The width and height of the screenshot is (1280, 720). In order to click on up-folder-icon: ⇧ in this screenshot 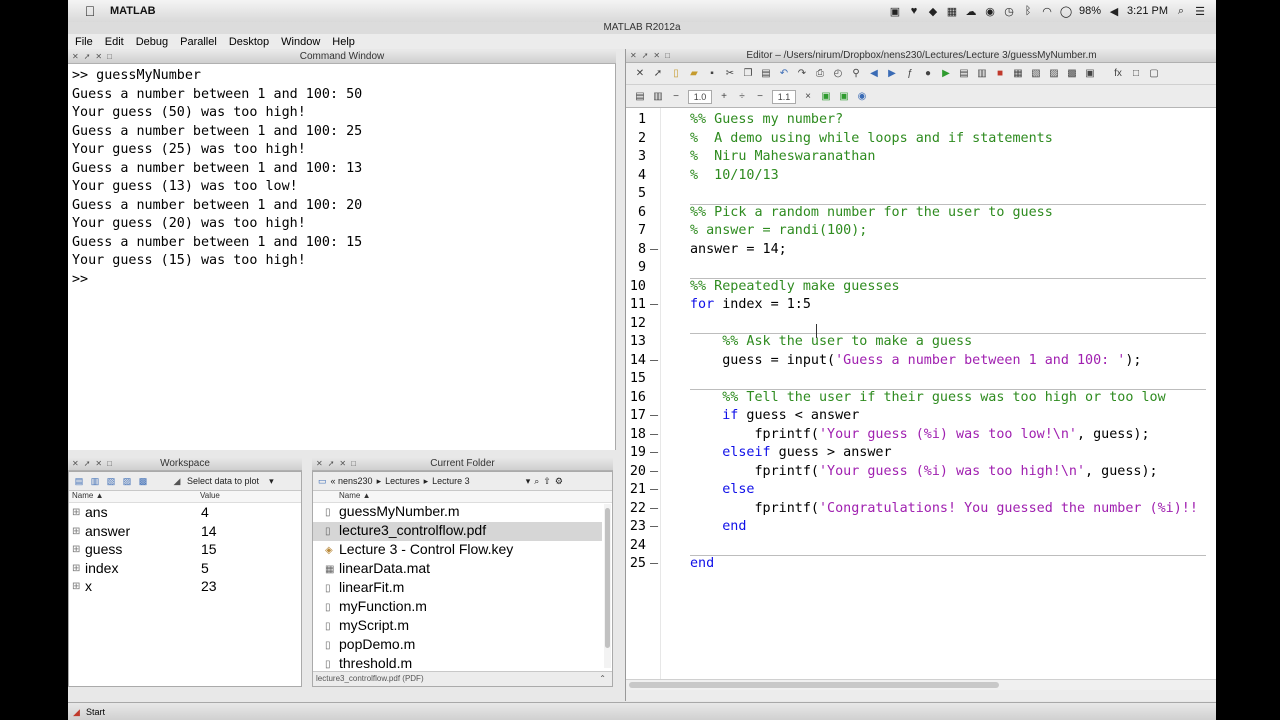, I will do `click(547, 481)`.